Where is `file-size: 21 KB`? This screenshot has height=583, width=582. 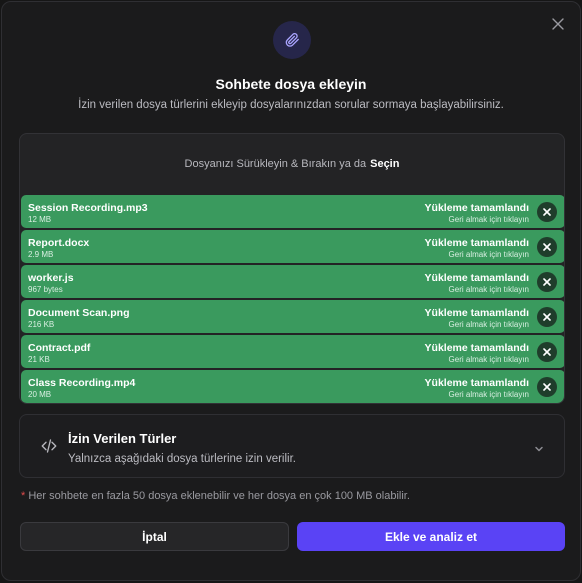 file-size: 21 KB is located at coordinates (39, 359).